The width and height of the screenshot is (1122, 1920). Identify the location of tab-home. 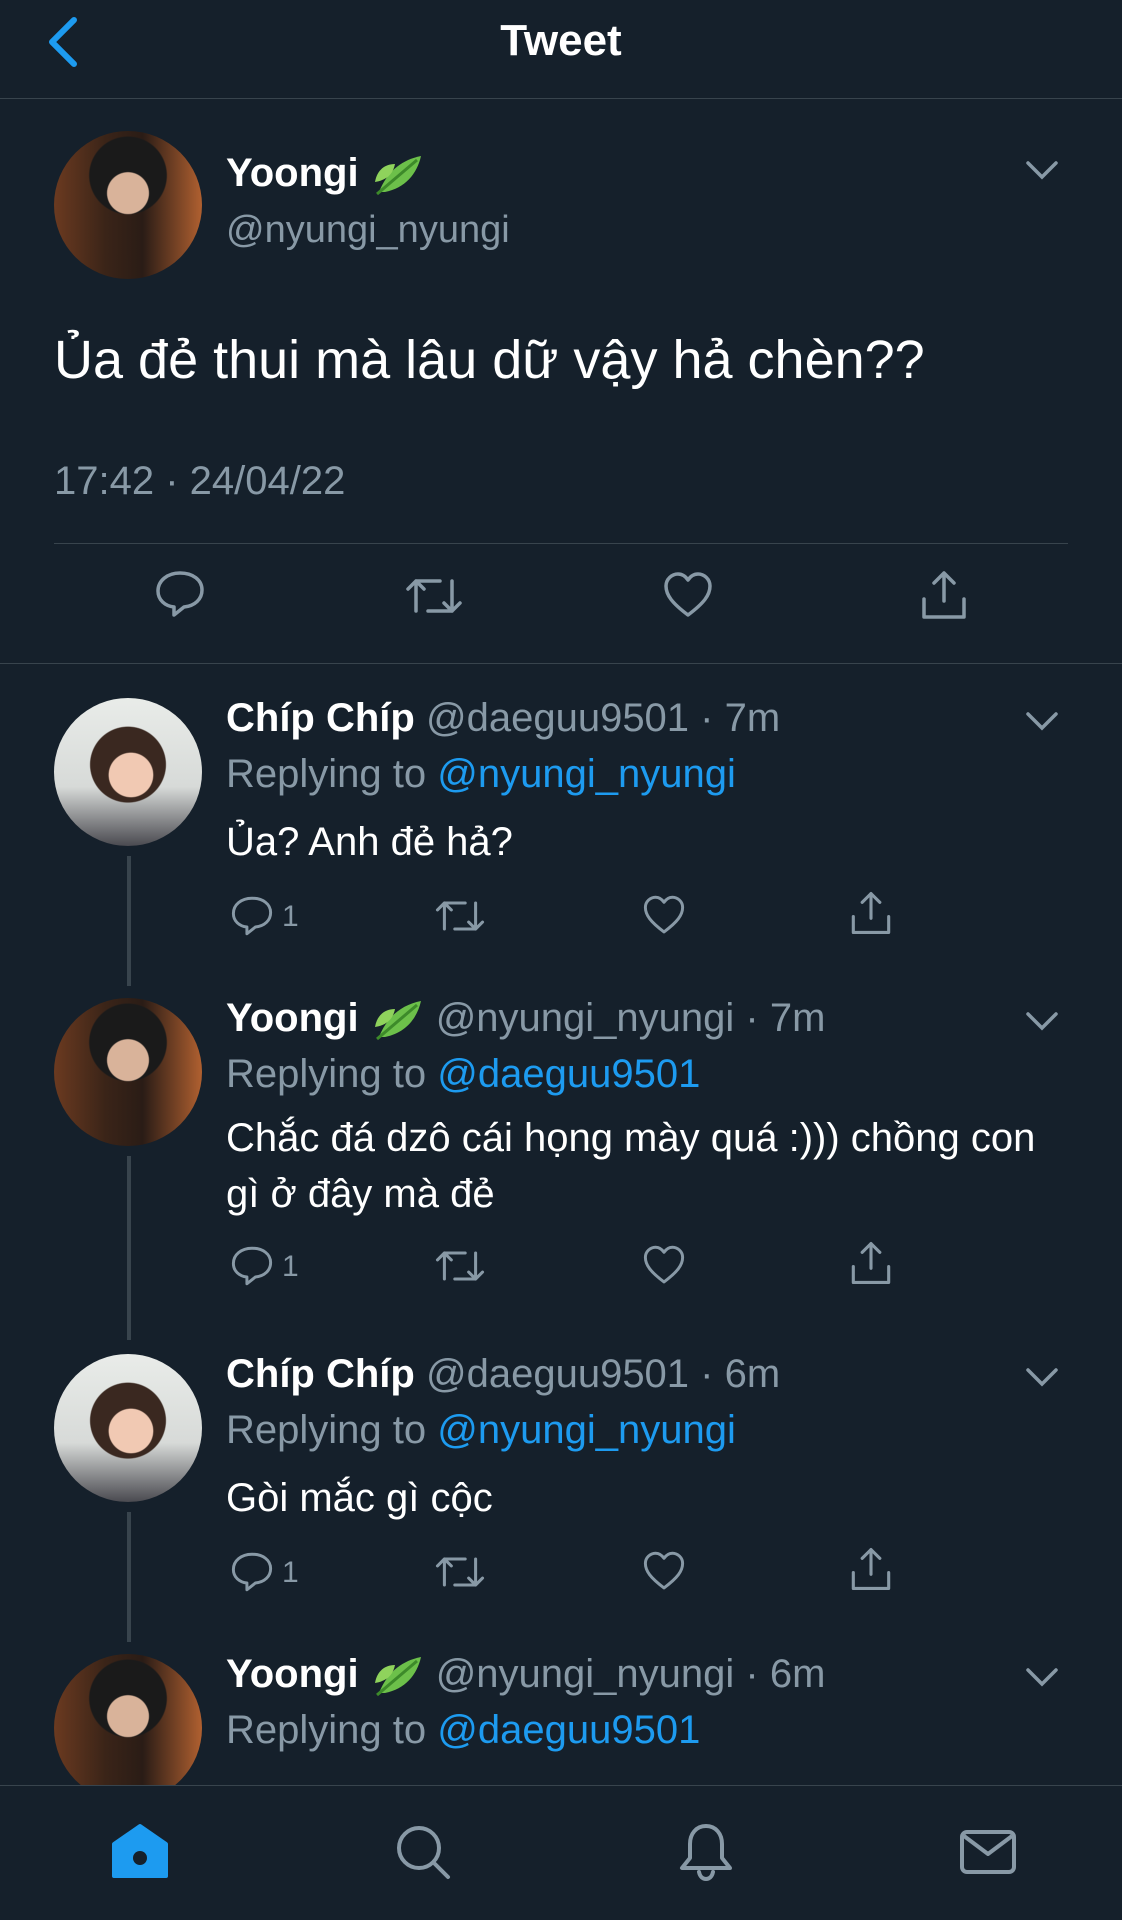
(140, 1852).